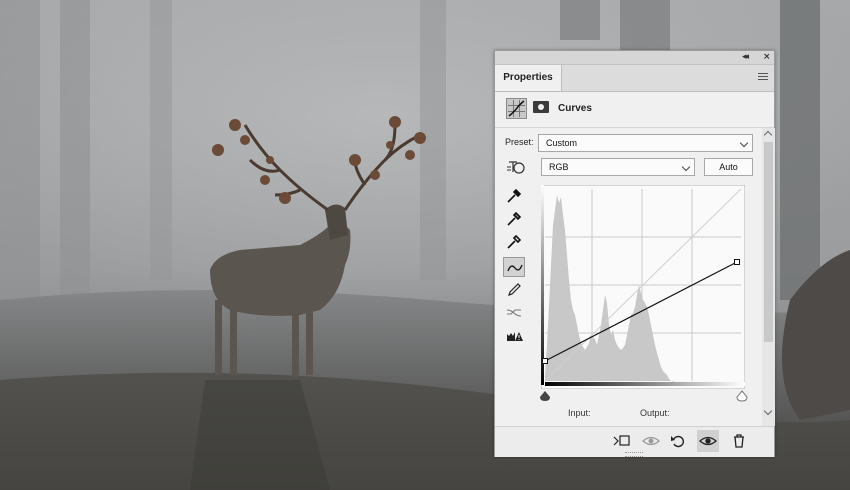 The image size is (850, 490). Describe the element at coordinates (737, 262) in the screenshot. I see `curve-point-highlights` at that location.